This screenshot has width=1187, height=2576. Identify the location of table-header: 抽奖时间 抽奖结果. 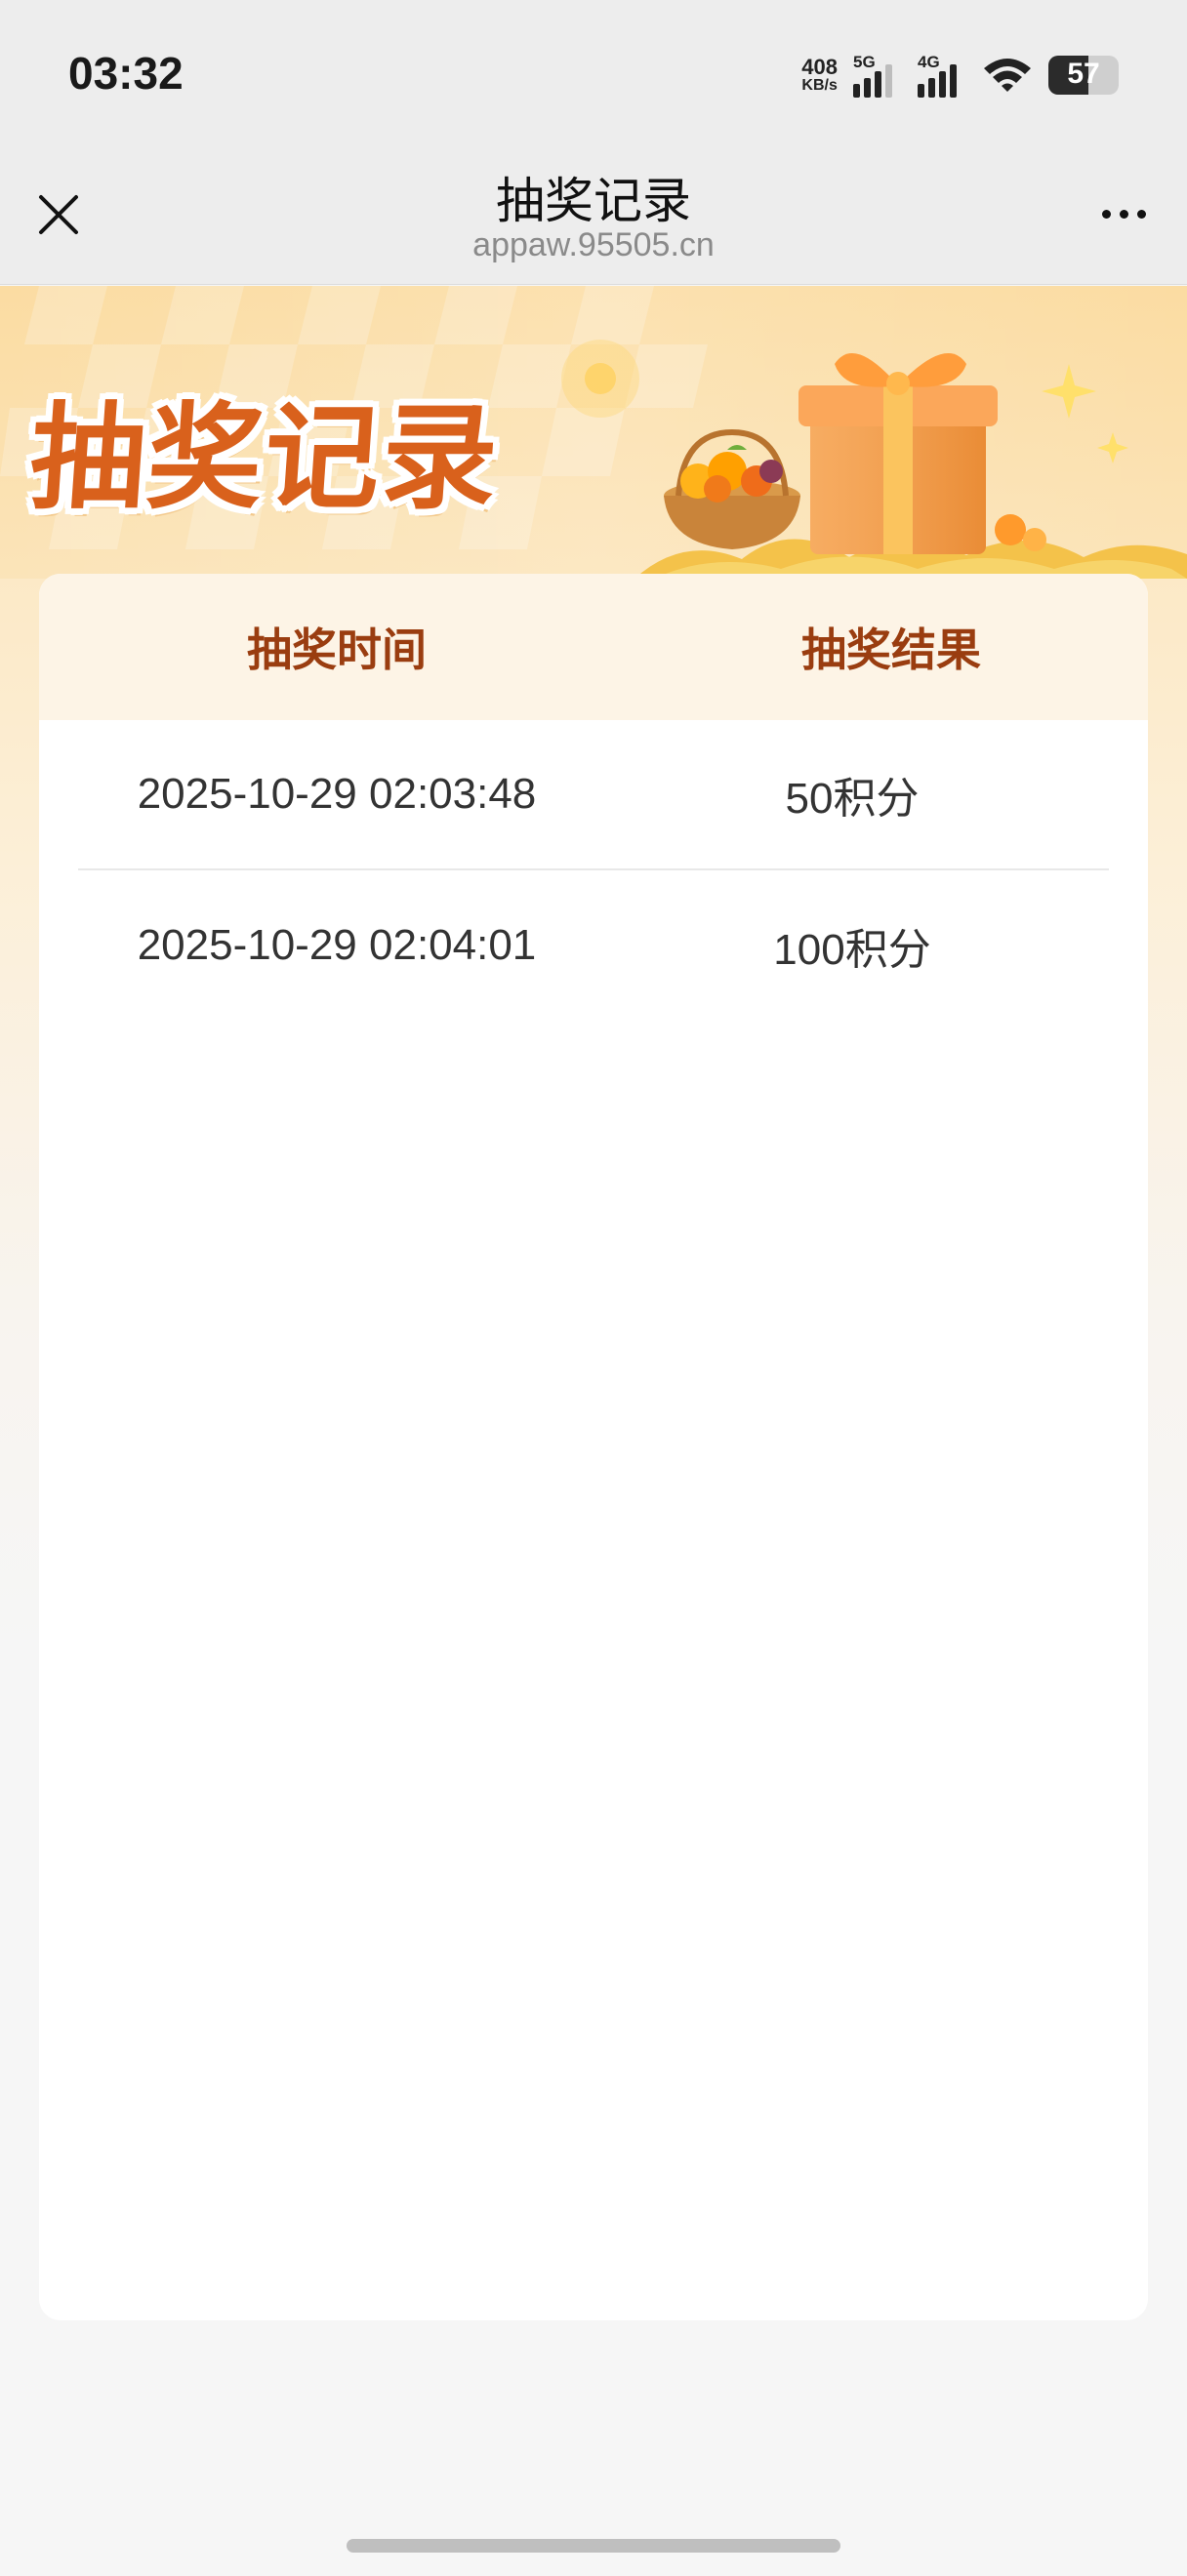
(593, 647).